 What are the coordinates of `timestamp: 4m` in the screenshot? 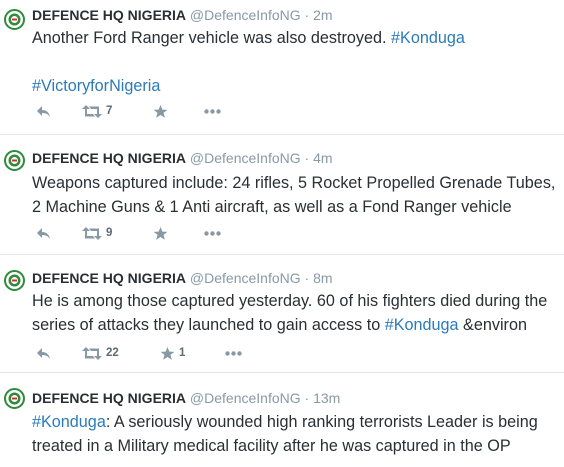 It's located at (322, 158).